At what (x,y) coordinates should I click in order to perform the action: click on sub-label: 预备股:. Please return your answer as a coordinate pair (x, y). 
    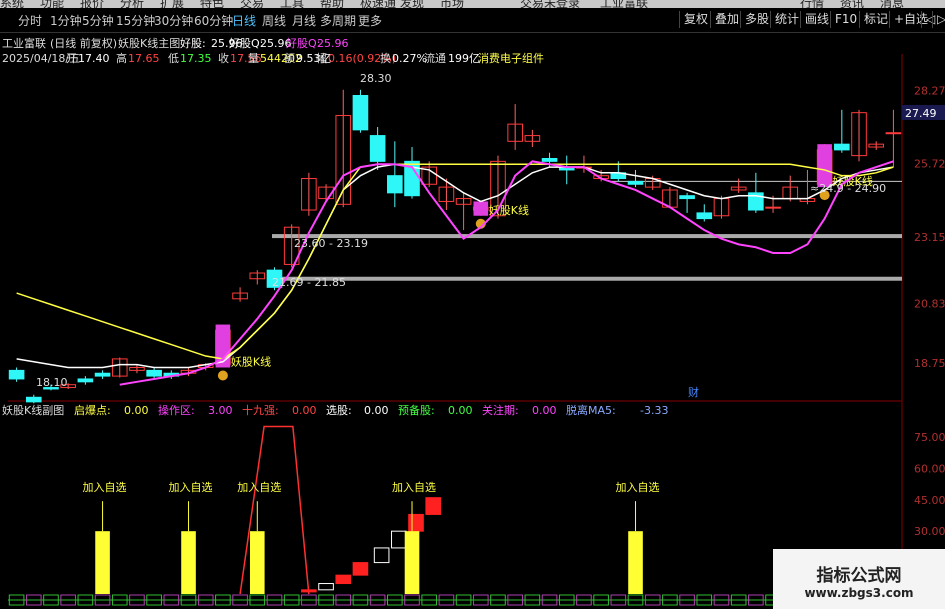
    Looking at the image, I should click on (416, 410).